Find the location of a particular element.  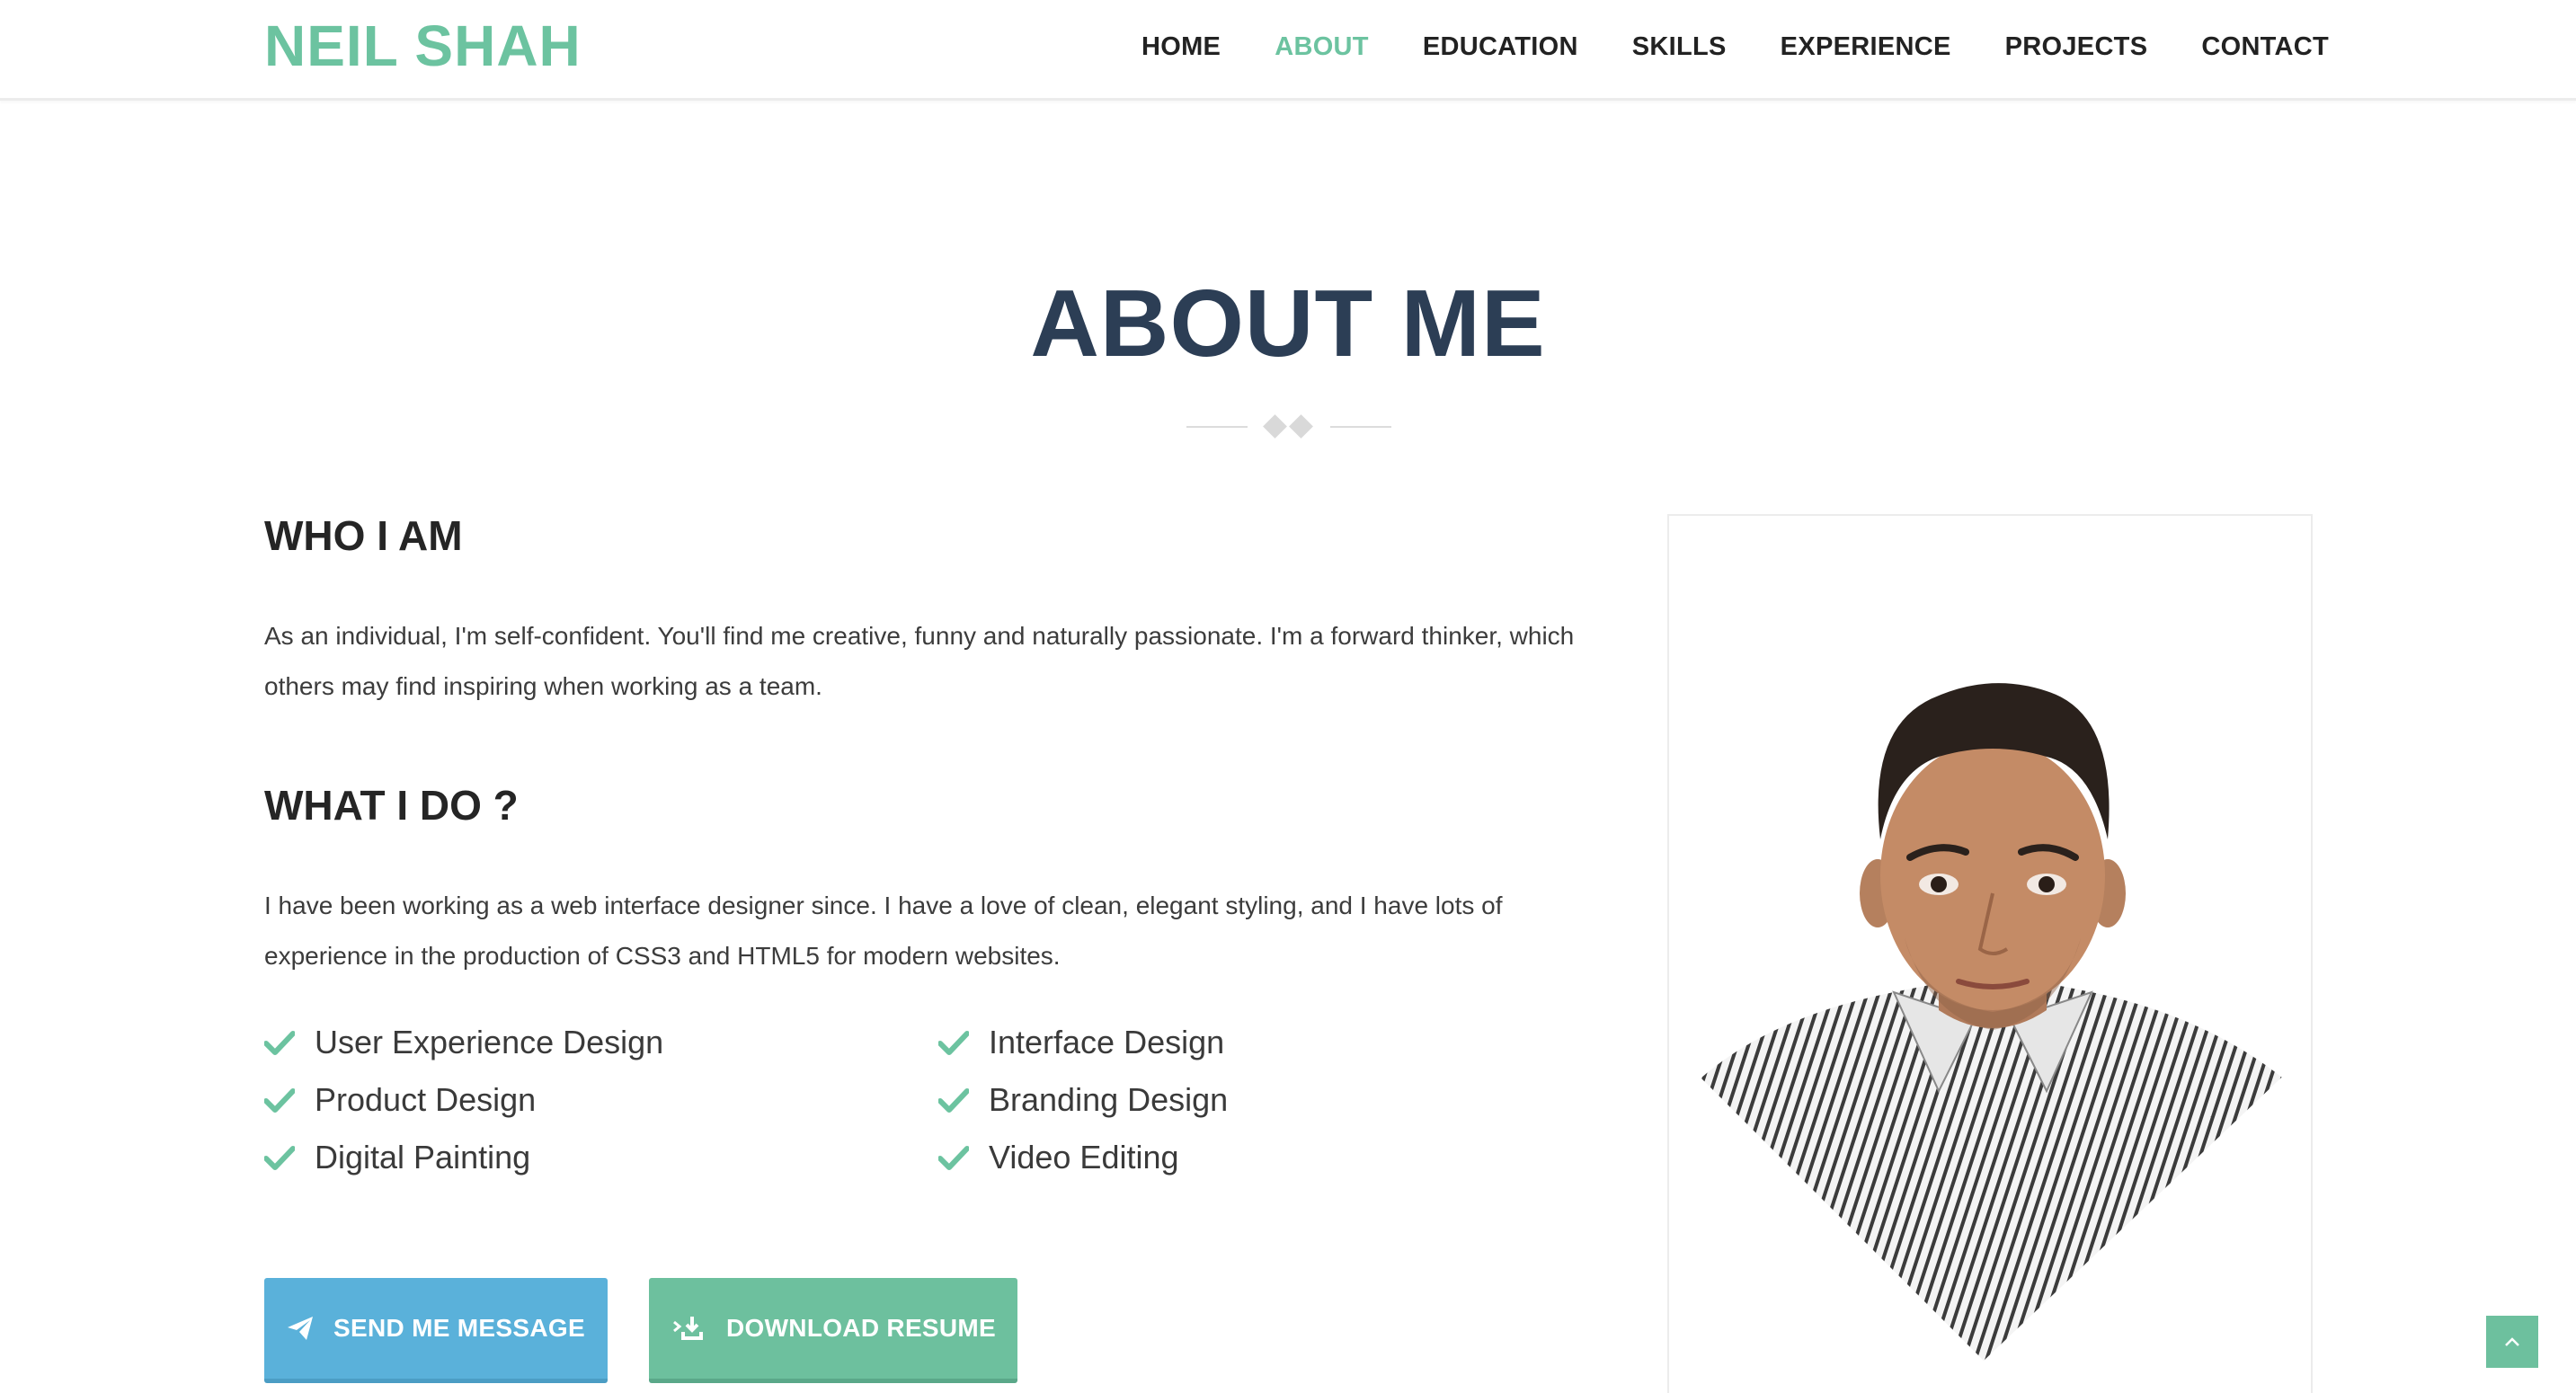

skill-item: User Experience Design is located at coordinates (601, 1042).